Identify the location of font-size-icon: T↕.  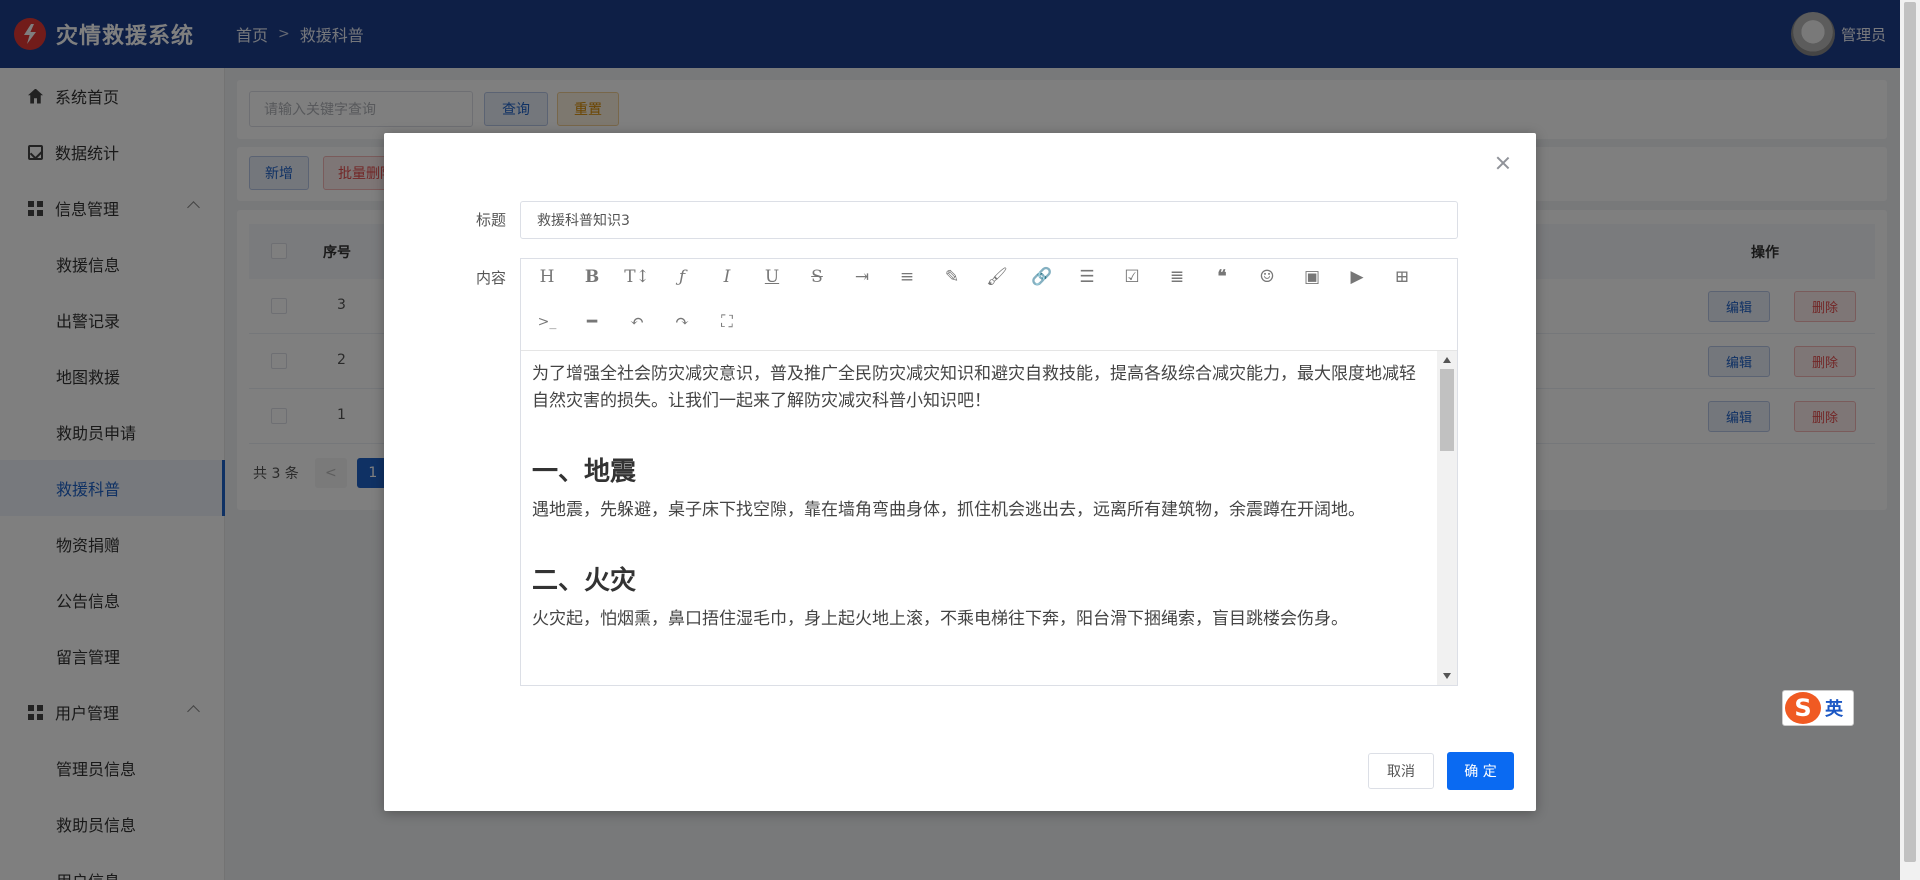
(637, 277).